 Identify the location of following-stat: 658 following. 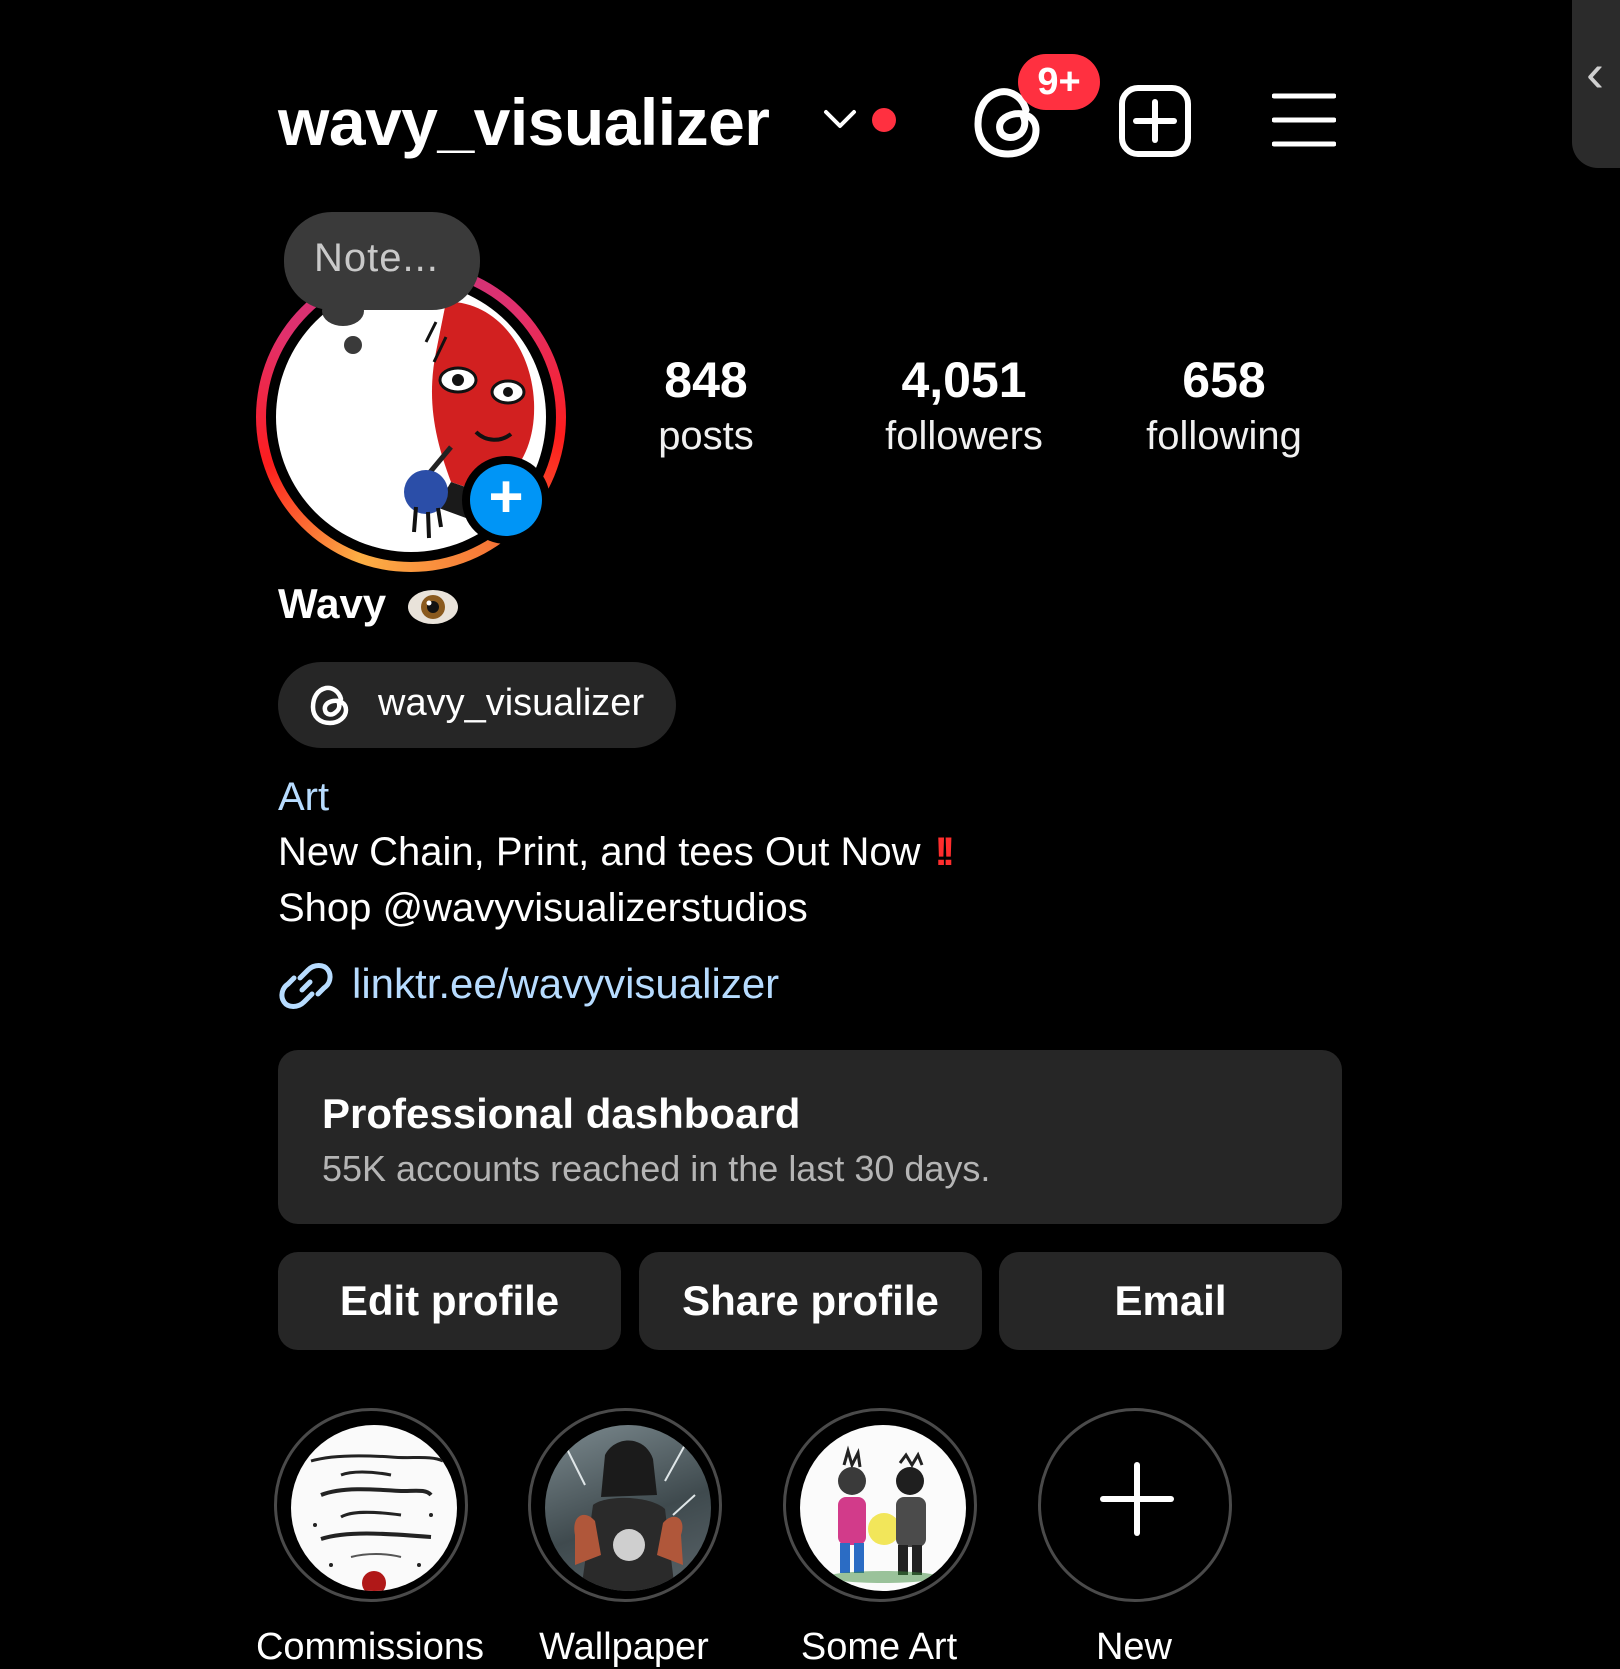
(1224, 406).